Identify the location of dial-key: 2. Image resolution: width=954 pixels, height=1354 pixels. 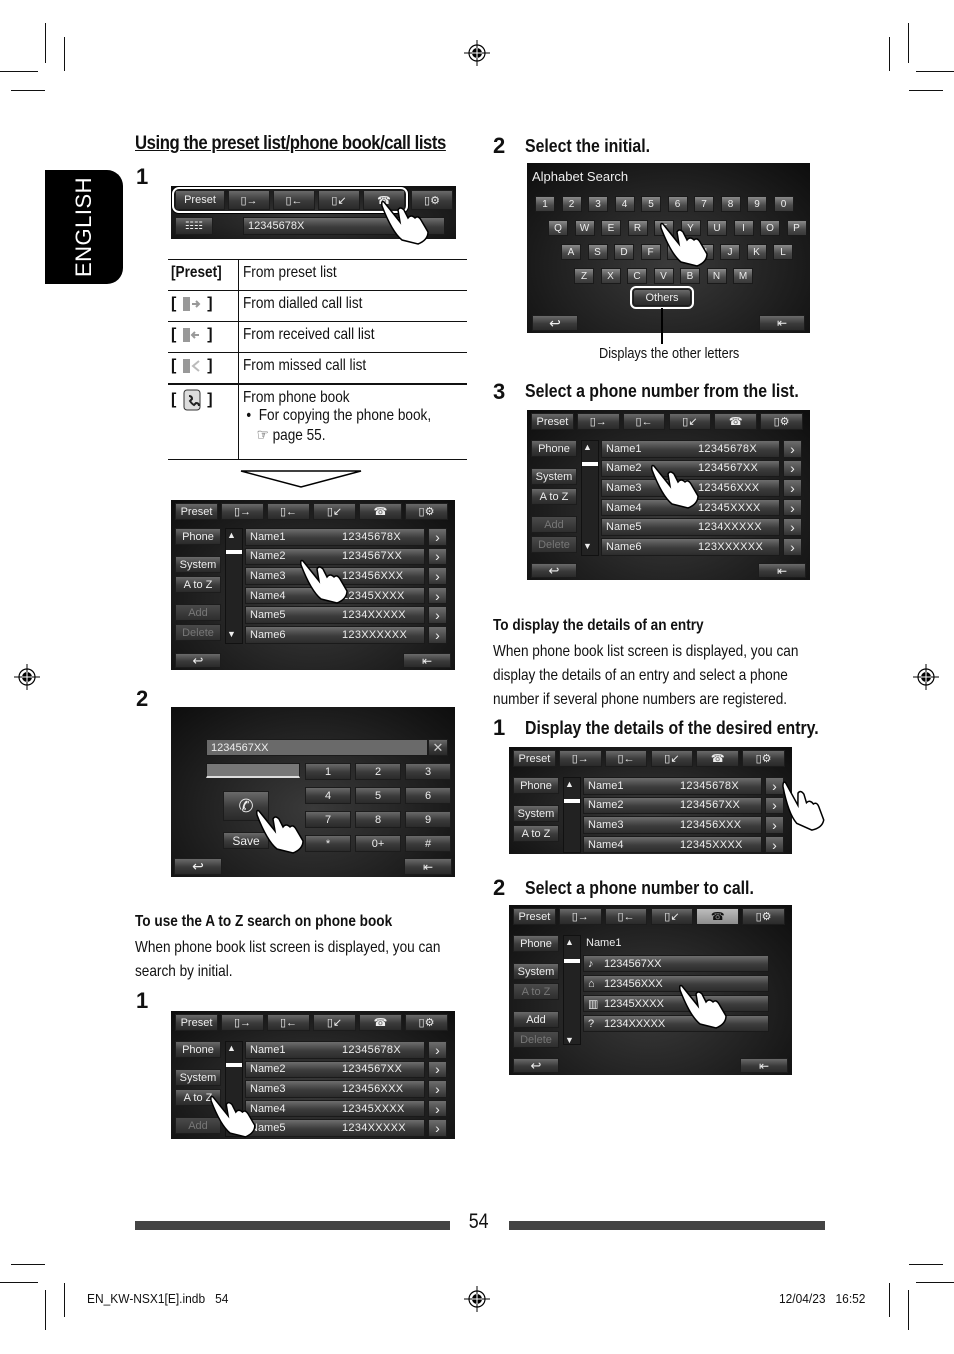
(378, 771).